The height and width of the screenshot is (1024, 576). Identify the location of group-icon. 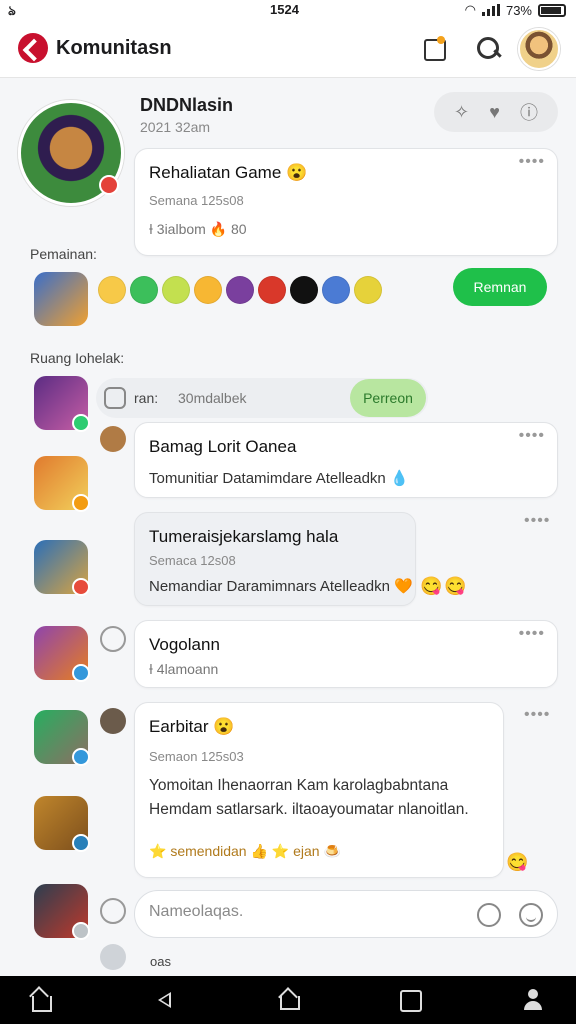
(115, 398).